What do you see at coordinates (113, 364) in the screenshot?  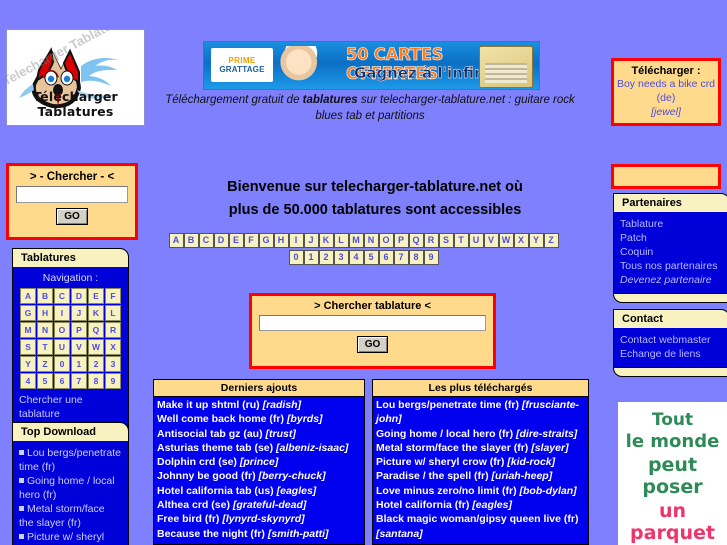 I see `grid-cell: 3` at bounding box center [113, 364].